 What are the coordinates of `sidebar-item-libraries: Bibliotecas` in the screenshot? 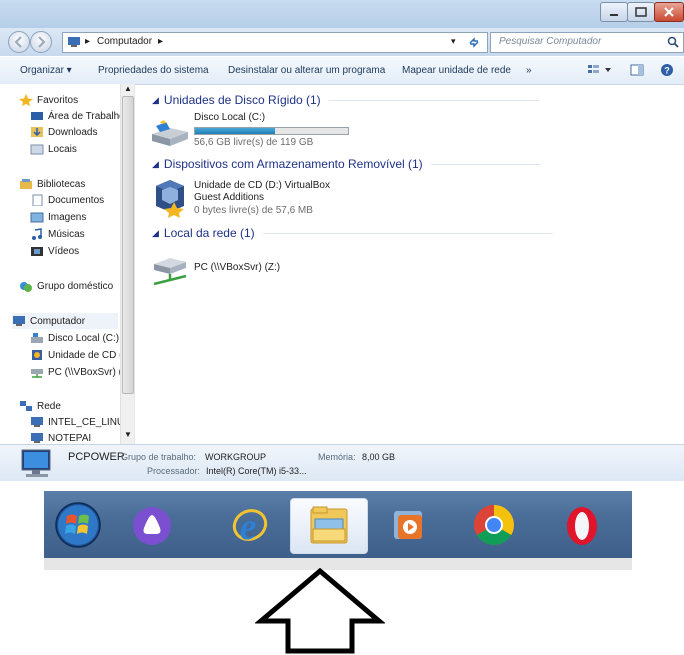 It's located at (52, 184).